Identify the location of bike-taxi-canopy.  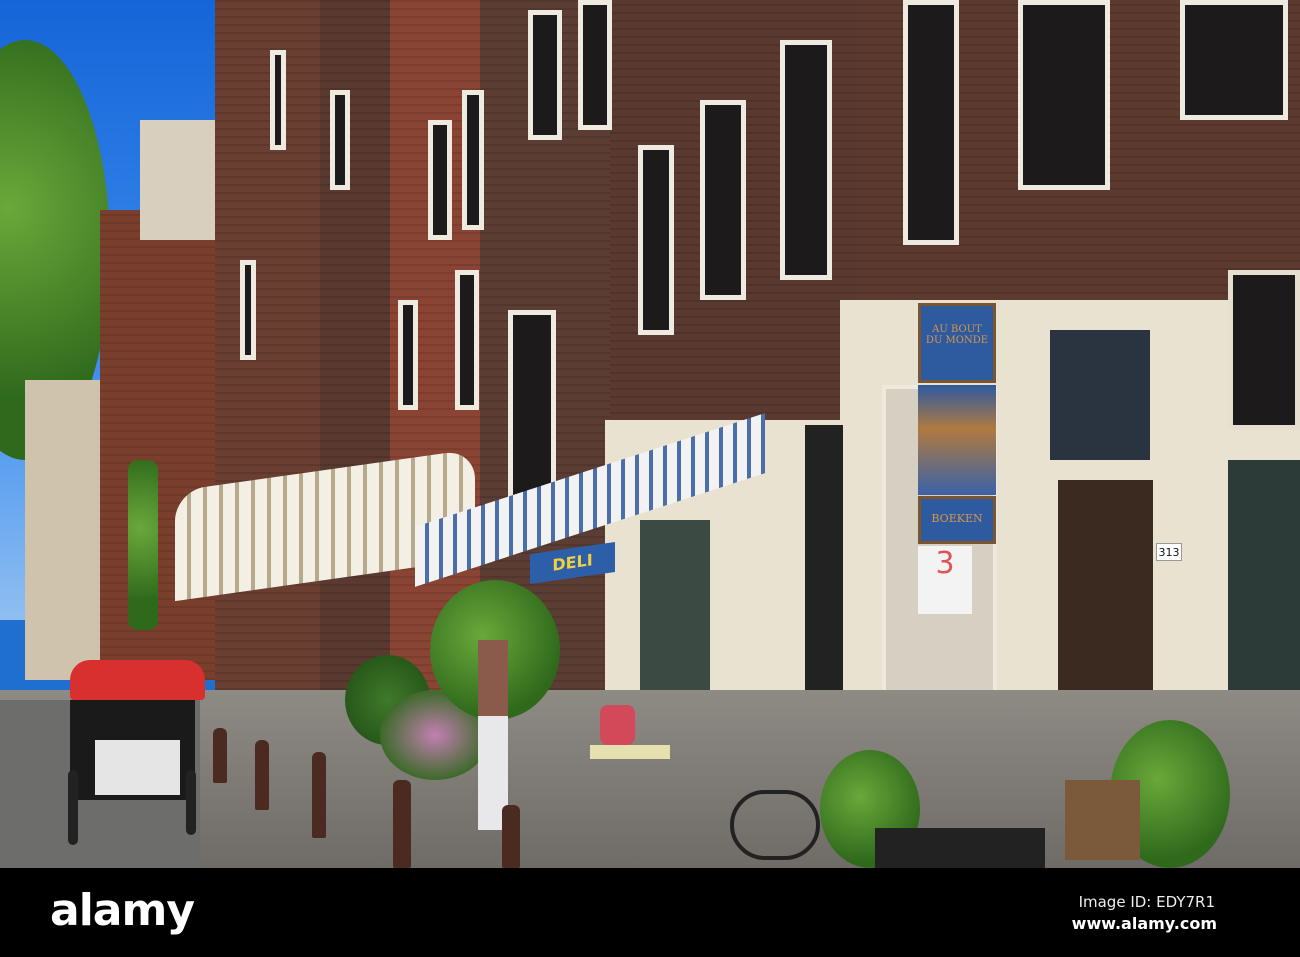
(137, 680).